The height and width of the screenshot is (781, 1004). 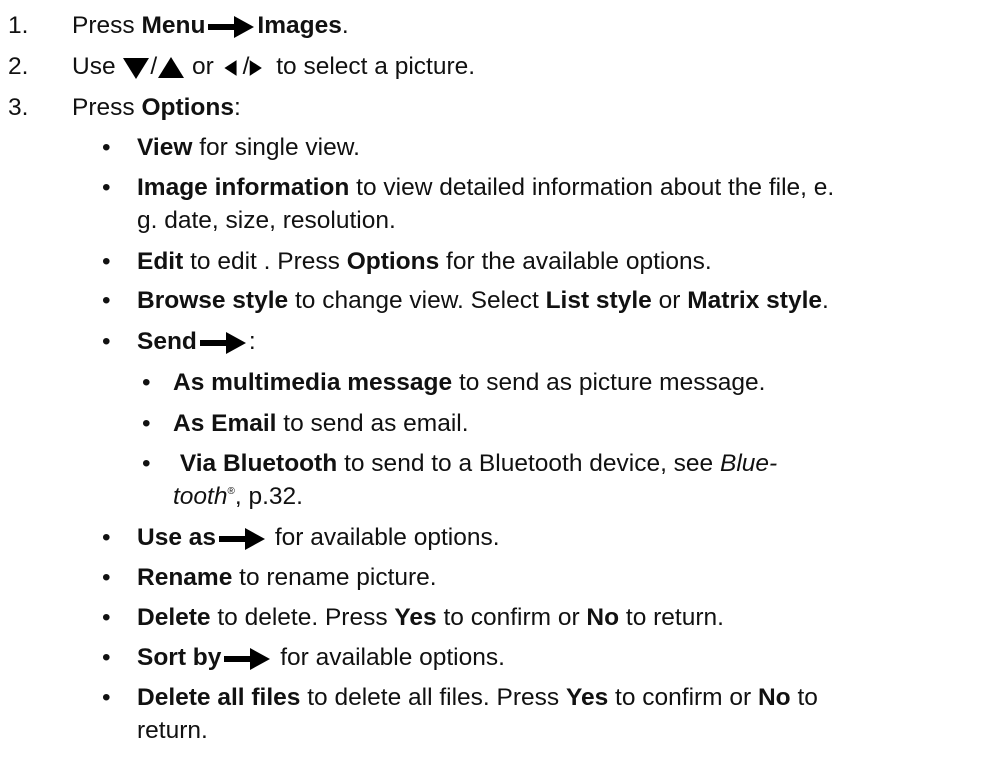 I want to click on option-use-as: Use as for available options., so click(x=318, y=537).